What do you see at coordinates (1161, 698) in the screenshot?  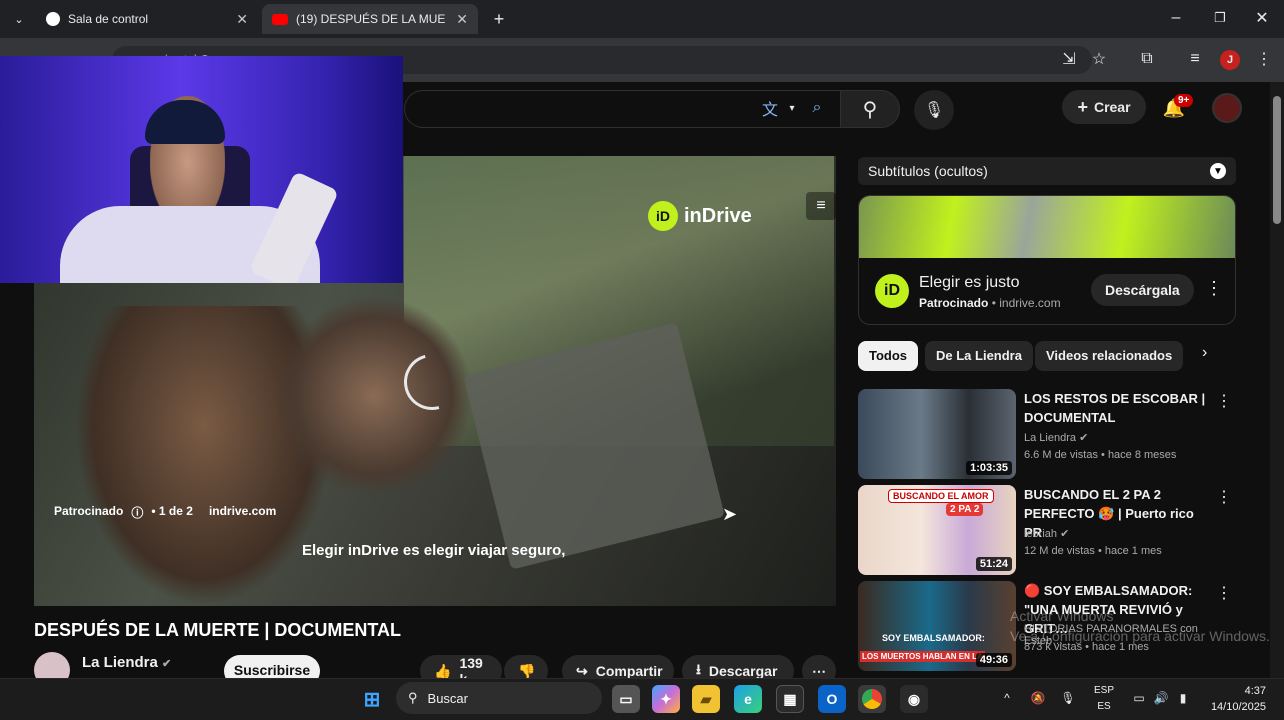 I see `volume-icon: 🔊` at bounding box center [1161, 698].